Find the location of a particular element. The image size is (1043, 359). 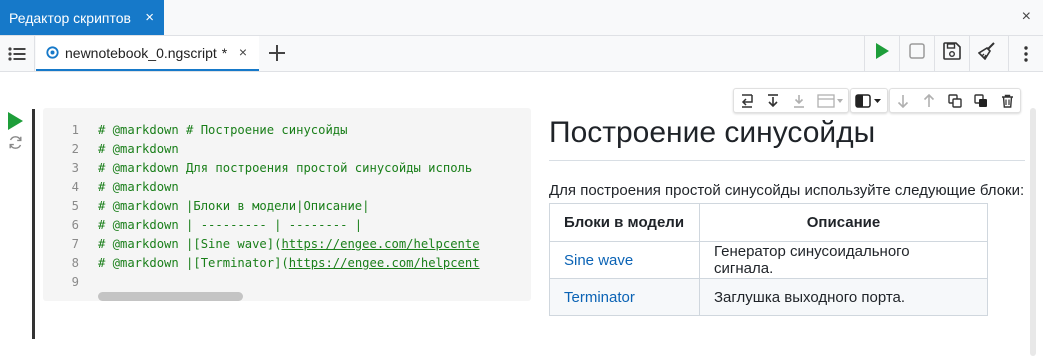

copy-output-icon is located at coordinates (981, 100).